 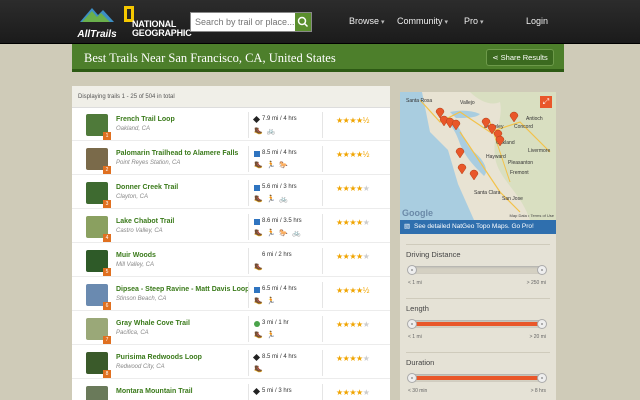 What do you see at coordinates (243, 22) in the screenshot?
I see `search-input` at bounding box center [243, 22].